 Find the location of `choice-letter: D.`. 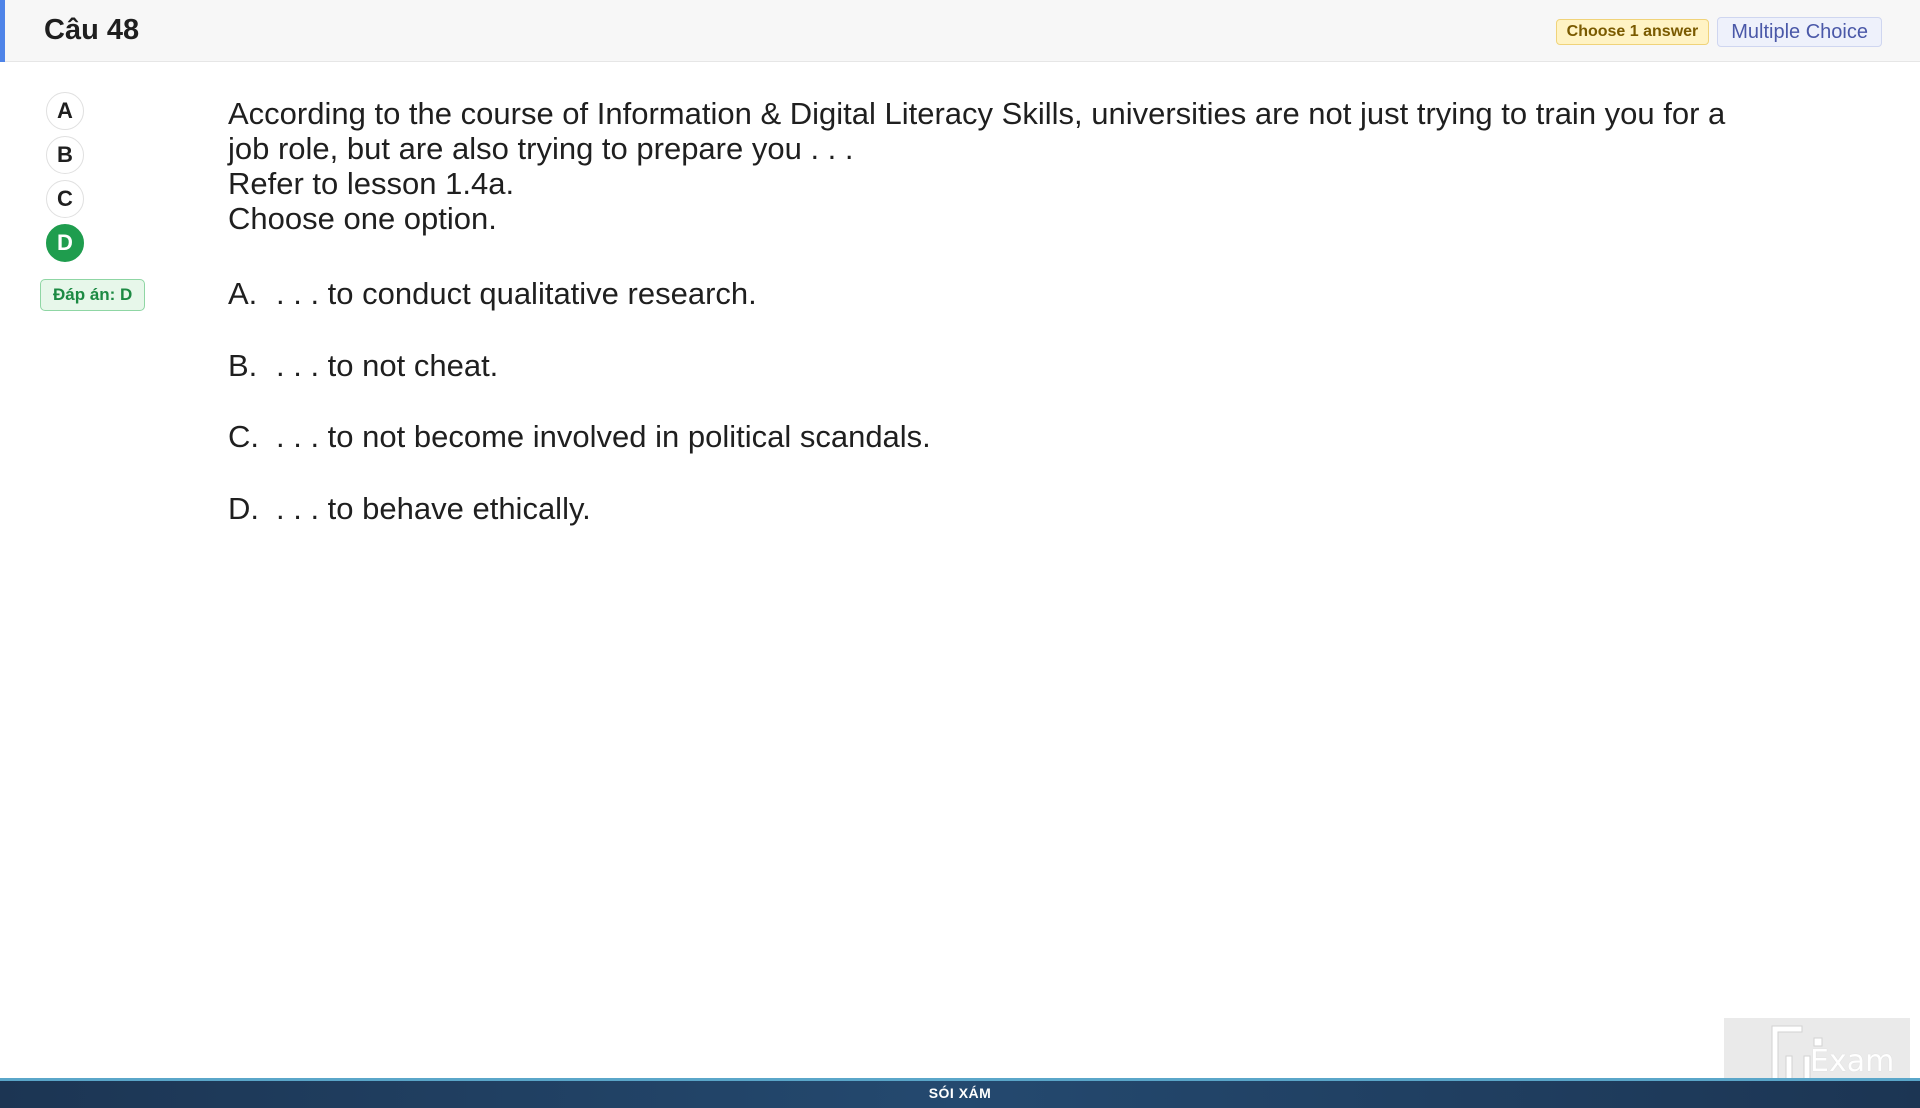

choice-letter: D. is located at coordinates (243, 508).